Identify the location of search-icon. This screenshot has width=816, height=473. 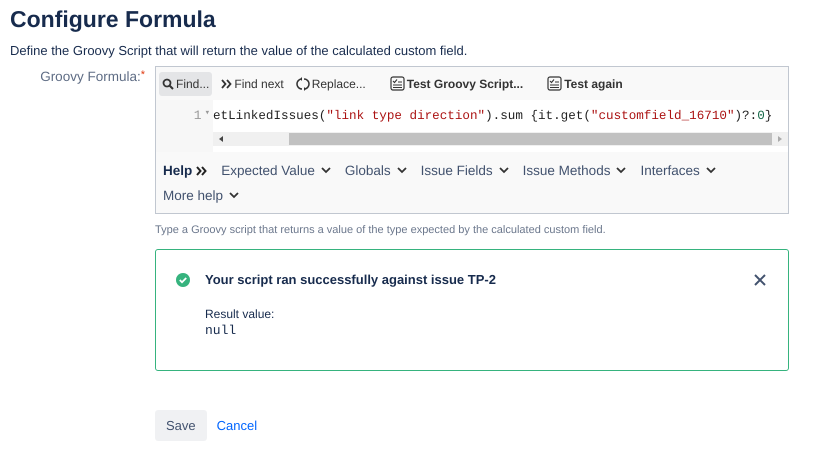
(168, 84).